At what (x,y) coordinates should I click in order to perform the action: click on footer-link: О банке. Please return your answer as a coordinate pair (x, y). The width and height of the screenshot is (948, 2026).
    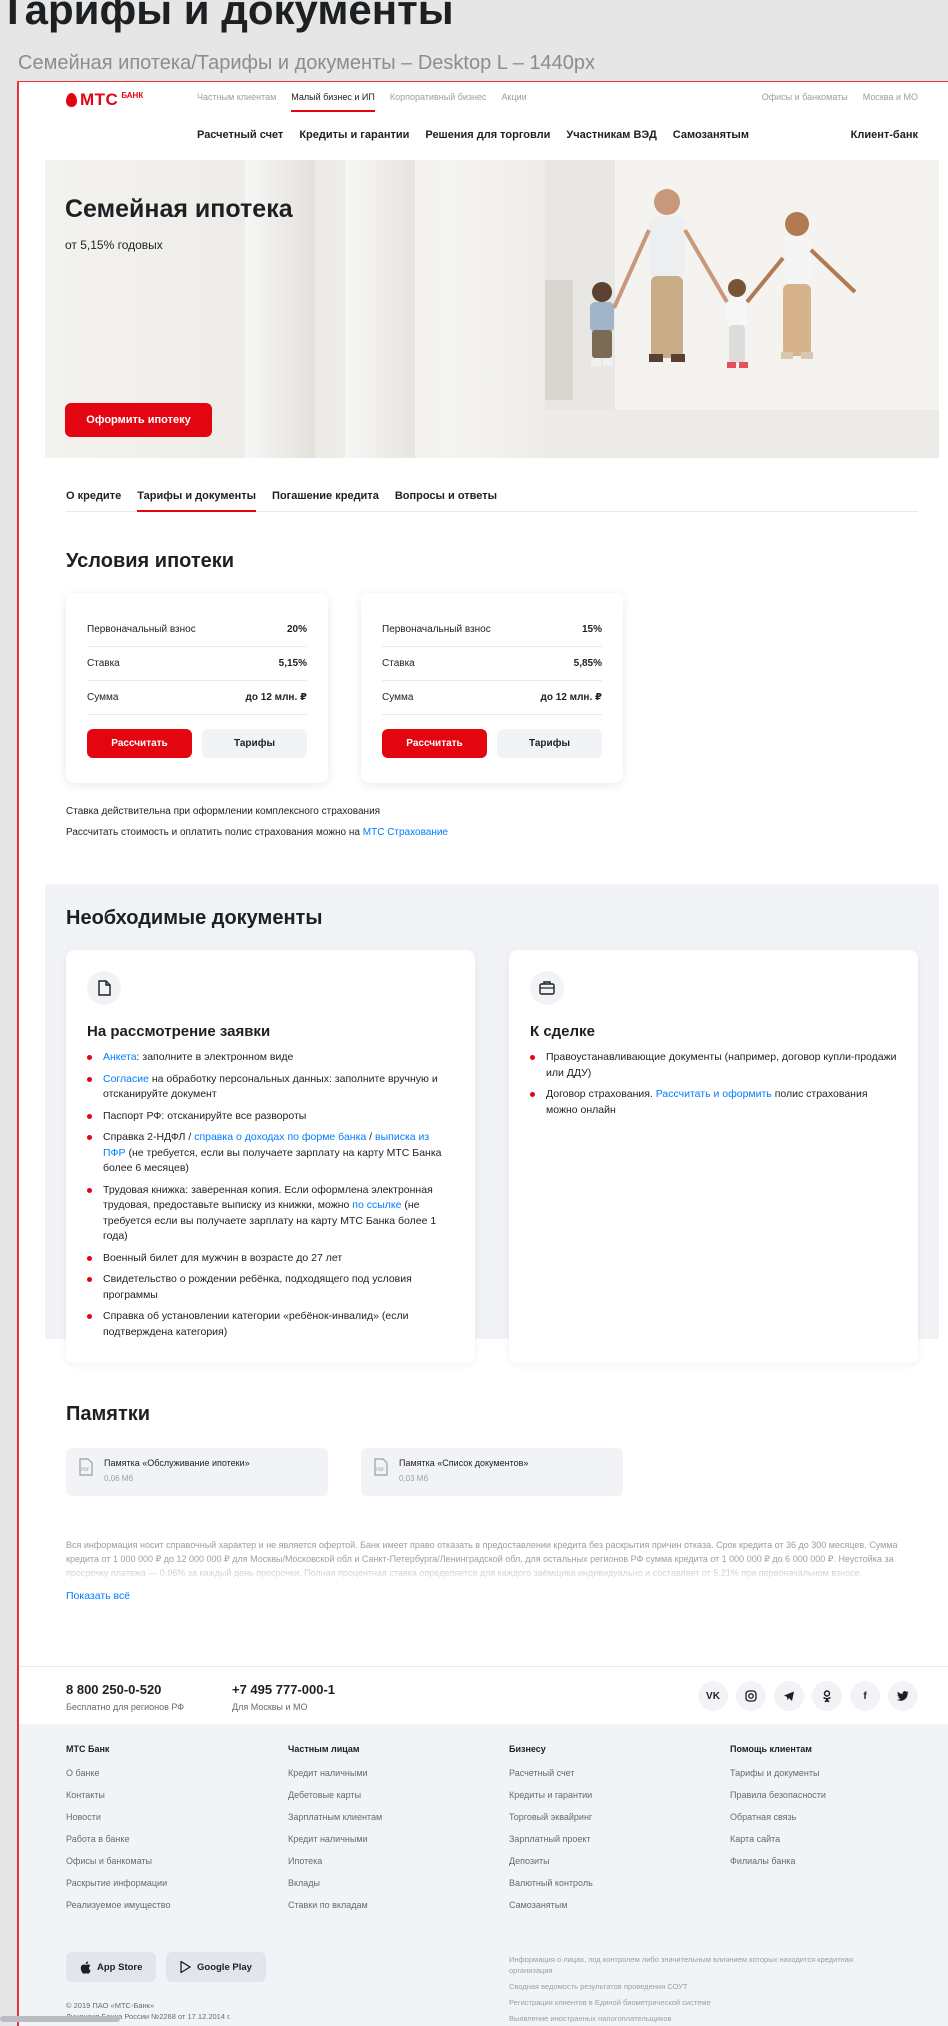
    Looking at the image, I should click on (118, 1773).